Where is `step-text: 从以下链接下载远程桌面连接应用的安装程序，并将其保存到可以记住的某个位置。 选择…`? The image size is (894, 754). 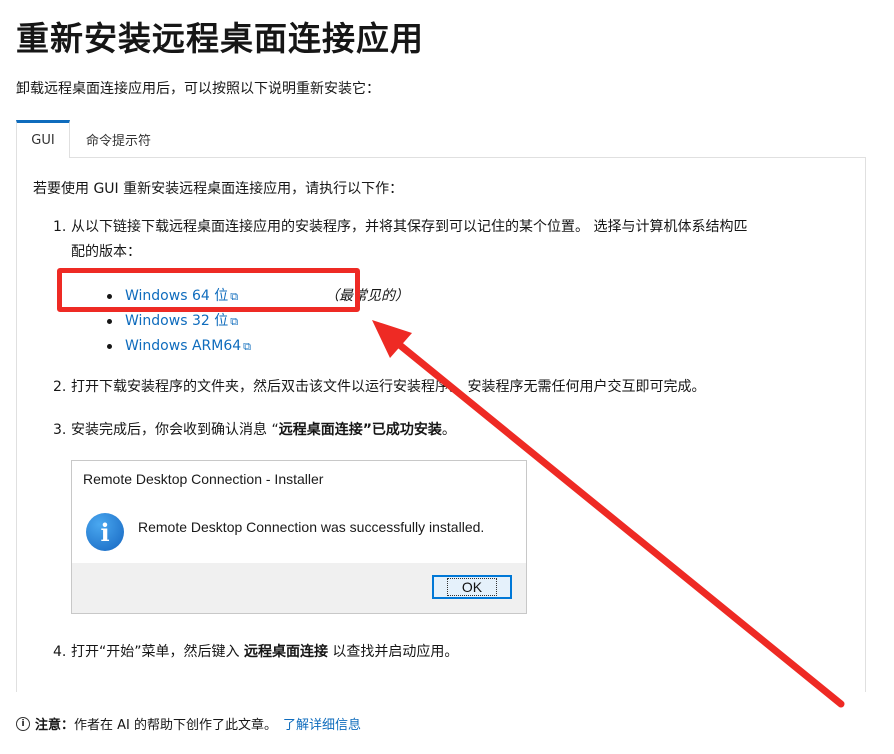 step-text: 从以下链接下载远程桌面连接应用的安装程序，并将其保存到可以记住的某个位置。 选择… is located at coordinates (409, 239).